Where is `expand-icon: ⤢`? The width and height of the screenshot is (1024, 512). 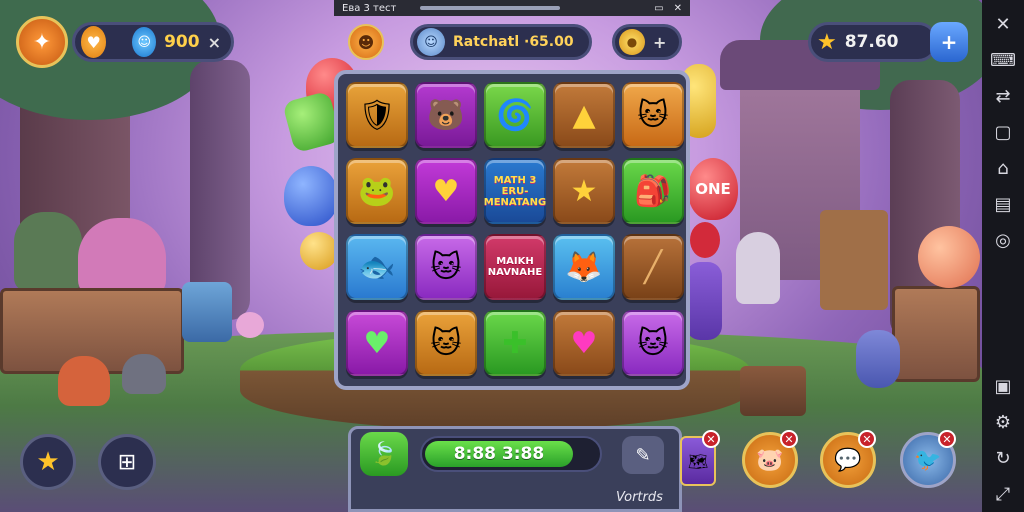
expand-icon: ⤢ is located at coordinates (1003, 494).